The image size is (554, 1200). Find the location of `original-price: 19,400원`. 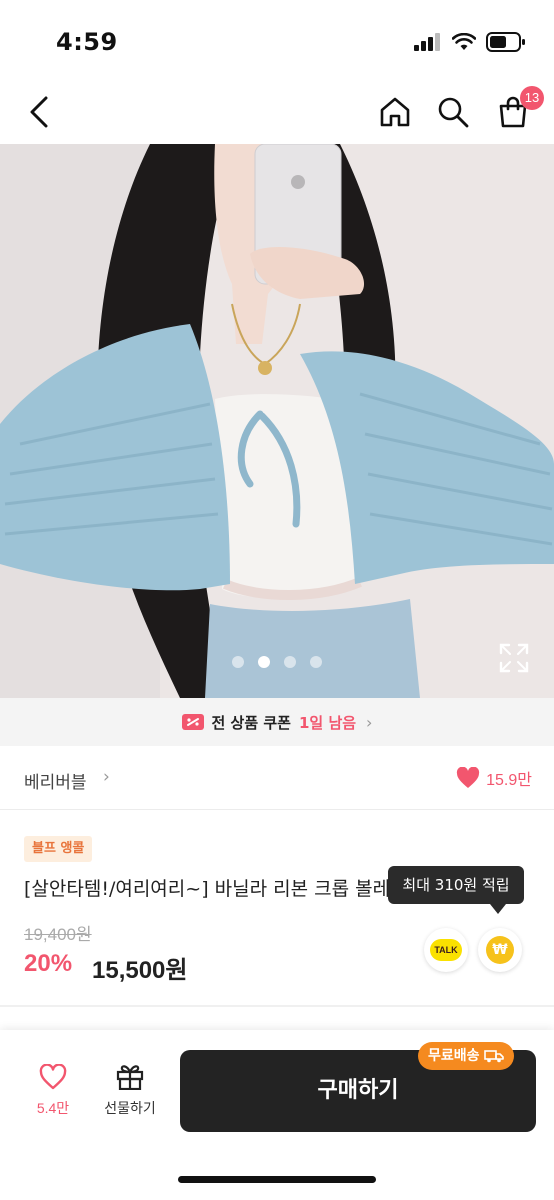

original-price: 19,400원 is located at coordinates (58, 934).